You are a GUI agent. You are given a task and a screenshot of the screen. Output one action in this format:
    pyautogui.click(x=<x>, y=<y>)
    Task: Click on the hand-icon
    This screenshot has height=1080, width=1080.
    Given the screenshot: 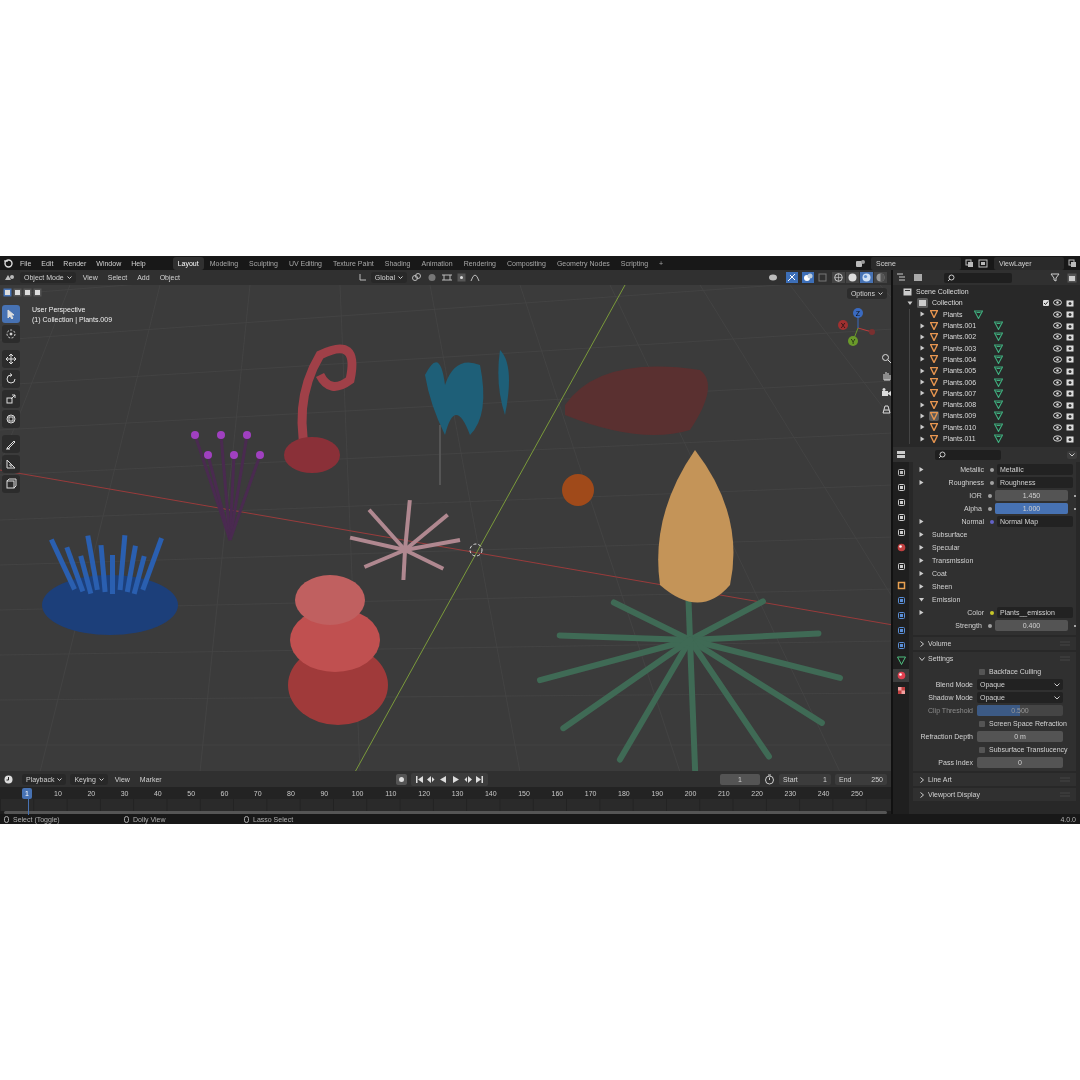 What is the action you would take?
    pyautogui.click(x=886, y=375)
    